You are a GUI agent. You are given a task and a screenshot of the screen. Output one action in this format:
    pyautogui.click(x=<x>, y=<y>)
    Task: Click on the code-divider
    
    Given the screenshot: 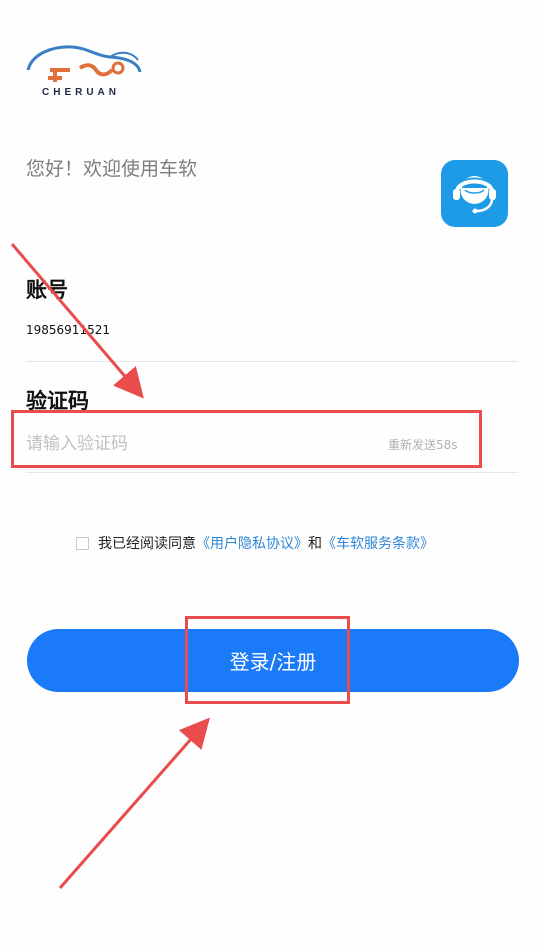 What is the action you would take?
    pyautogui.click(x=272, y=472)
    